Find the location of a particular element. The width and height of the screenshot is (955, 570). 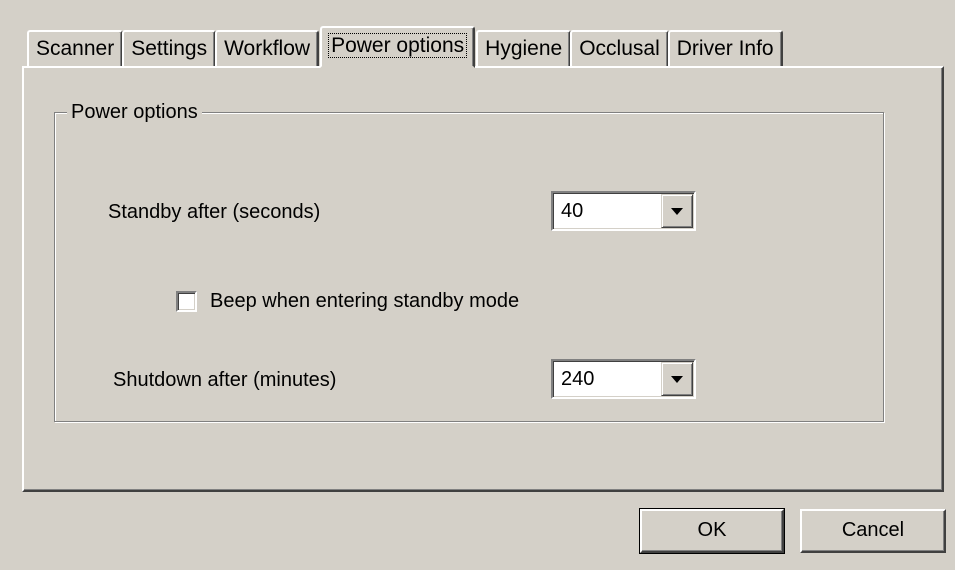

shutdown-label: Shutdown after (minutes) is located at coordinates (225, 380).